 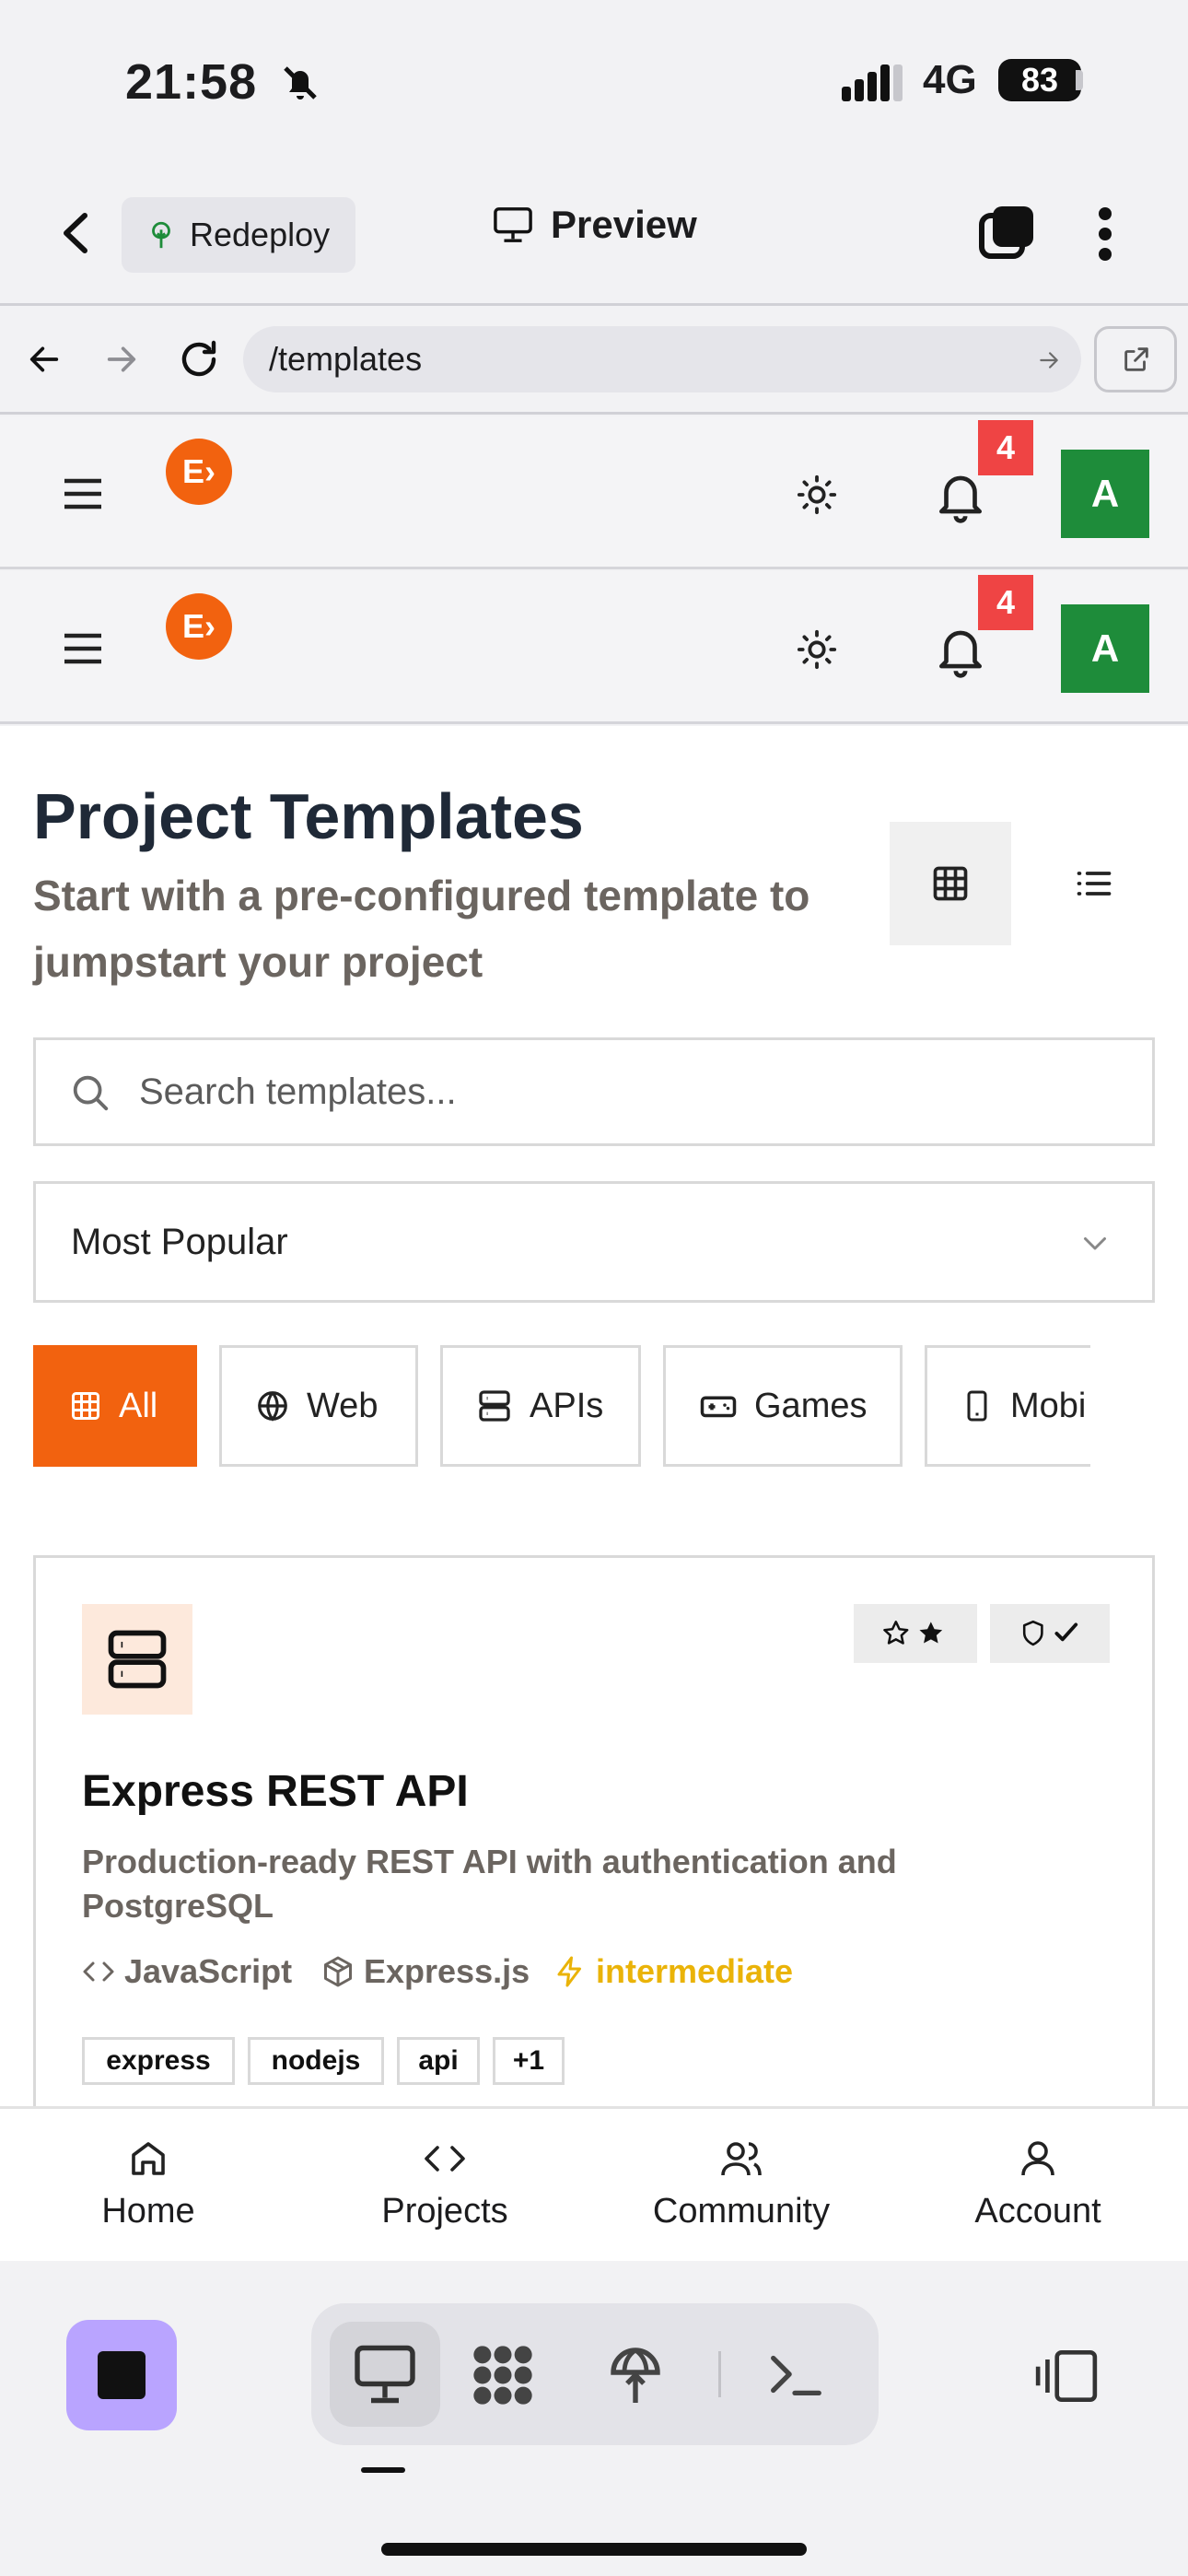 I want to click on nav-home: Home, so click(x=148, y=2186).